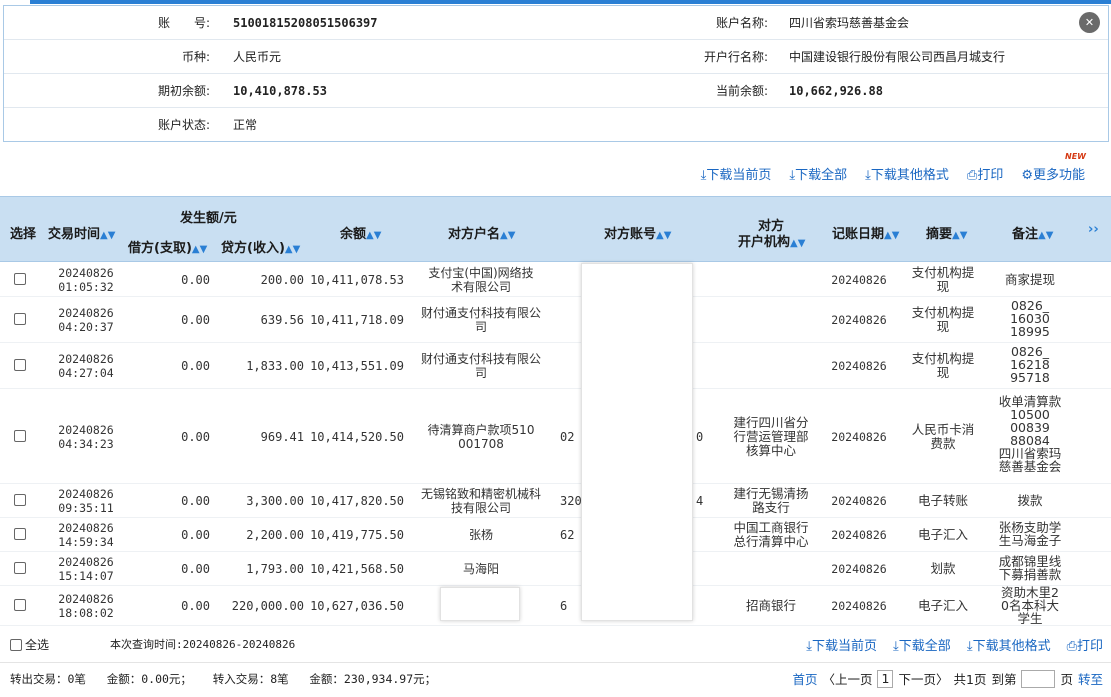 The height and width of the screenshot is (697, 1111). Describe the element at coordinates (86, 286) in the screenshot. I see `cell-time-text: 01:05:32` at that location.